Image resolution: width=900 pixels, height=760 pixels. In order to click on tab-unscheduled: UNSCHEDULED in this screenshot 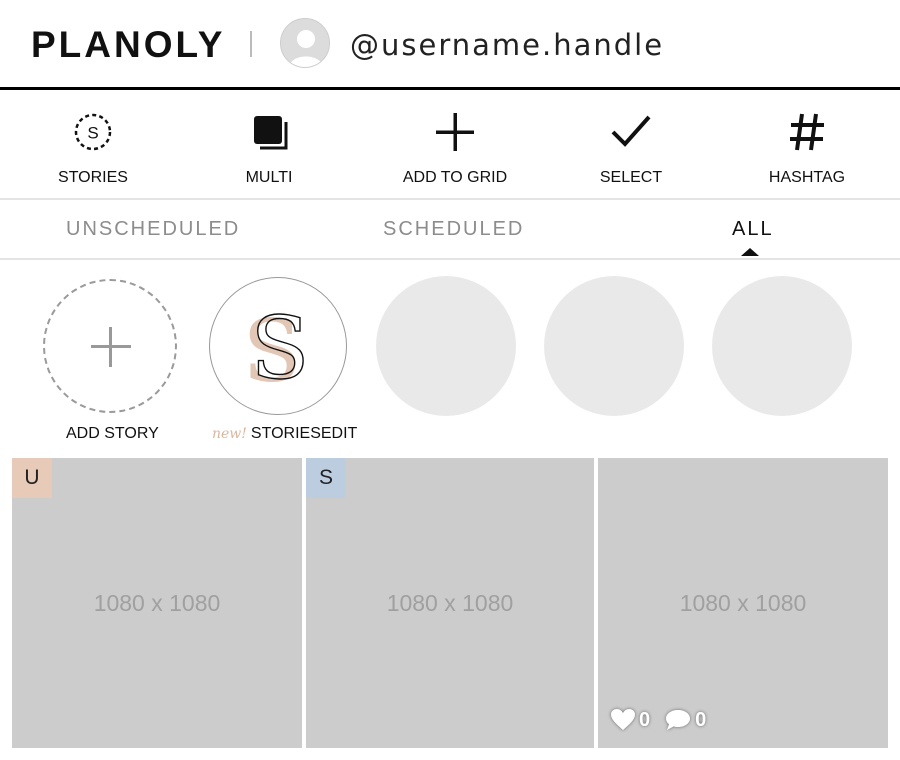, I will do `click(153, 229)`.